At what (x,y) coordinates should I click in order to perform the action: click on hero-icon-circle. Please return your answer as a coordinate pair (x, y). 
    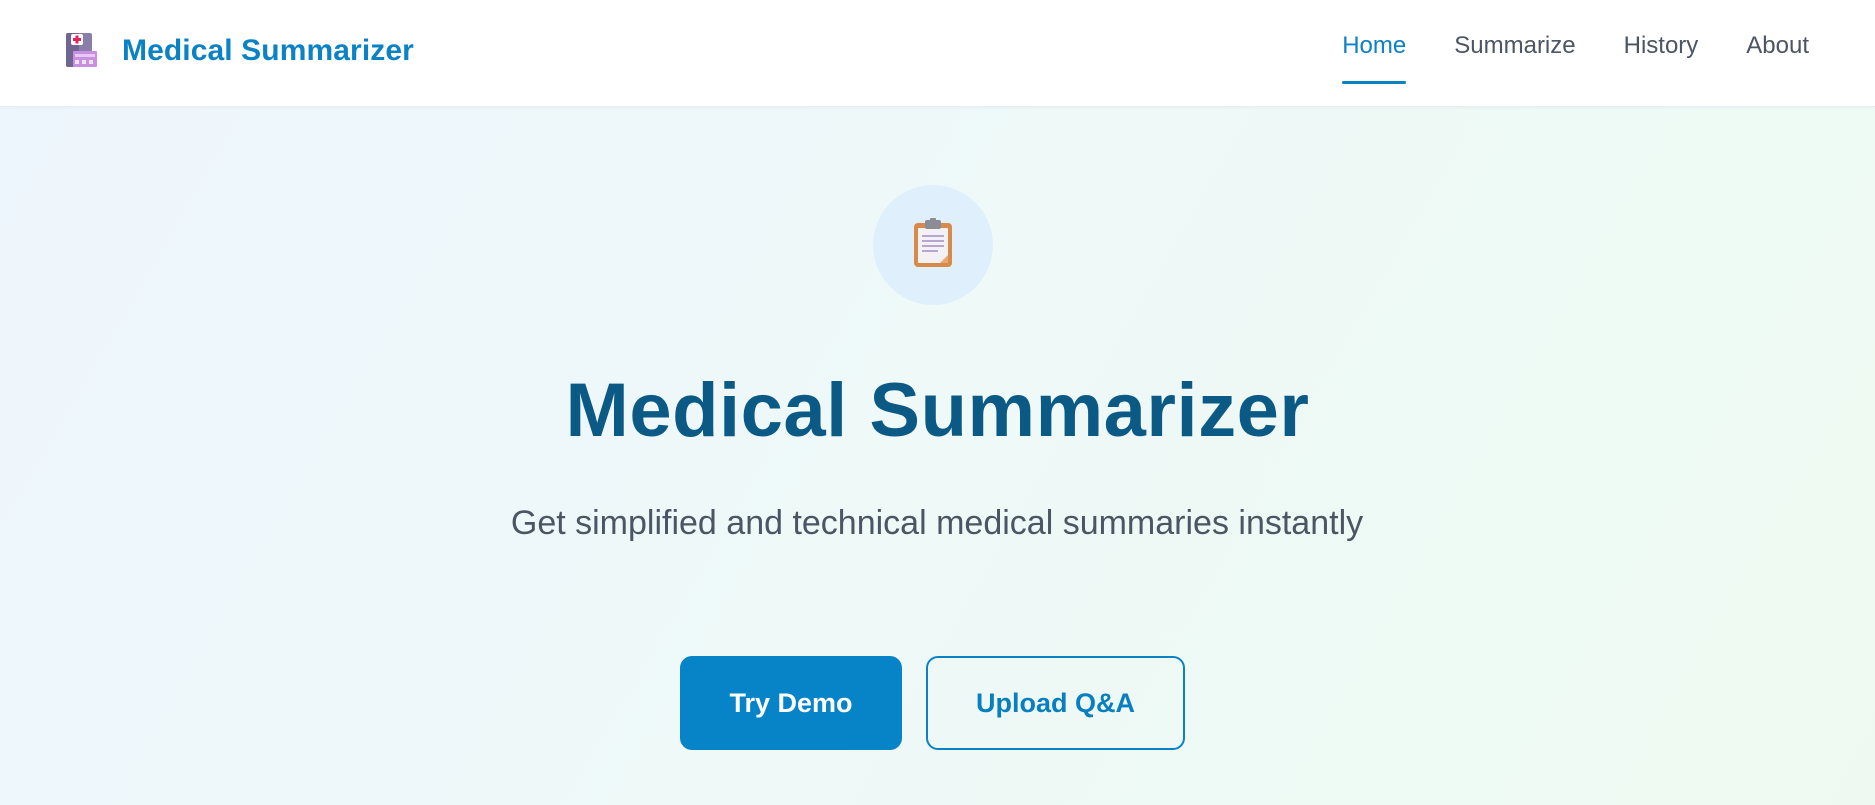
    Looking at the image, I should click on (933, 245).